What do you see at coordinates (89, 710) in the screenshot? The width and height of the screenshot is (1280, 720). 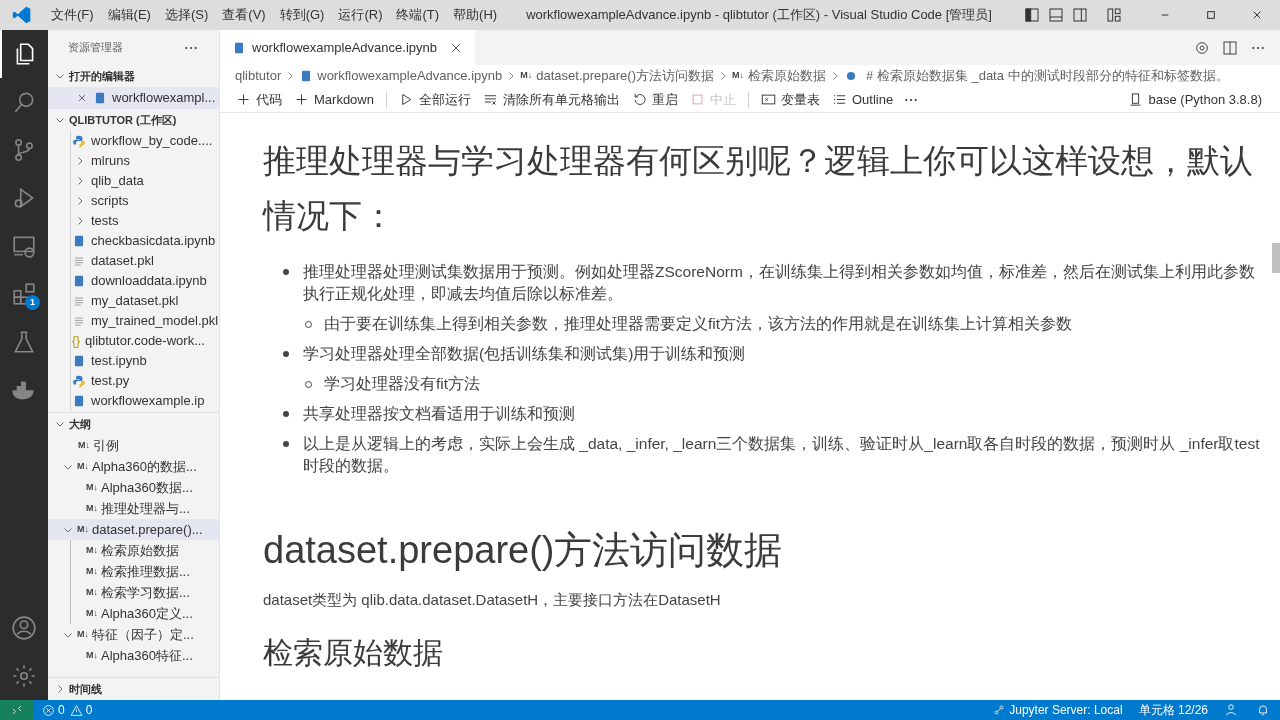 I see `warning-count: 0` at bounding box center [89, 710].